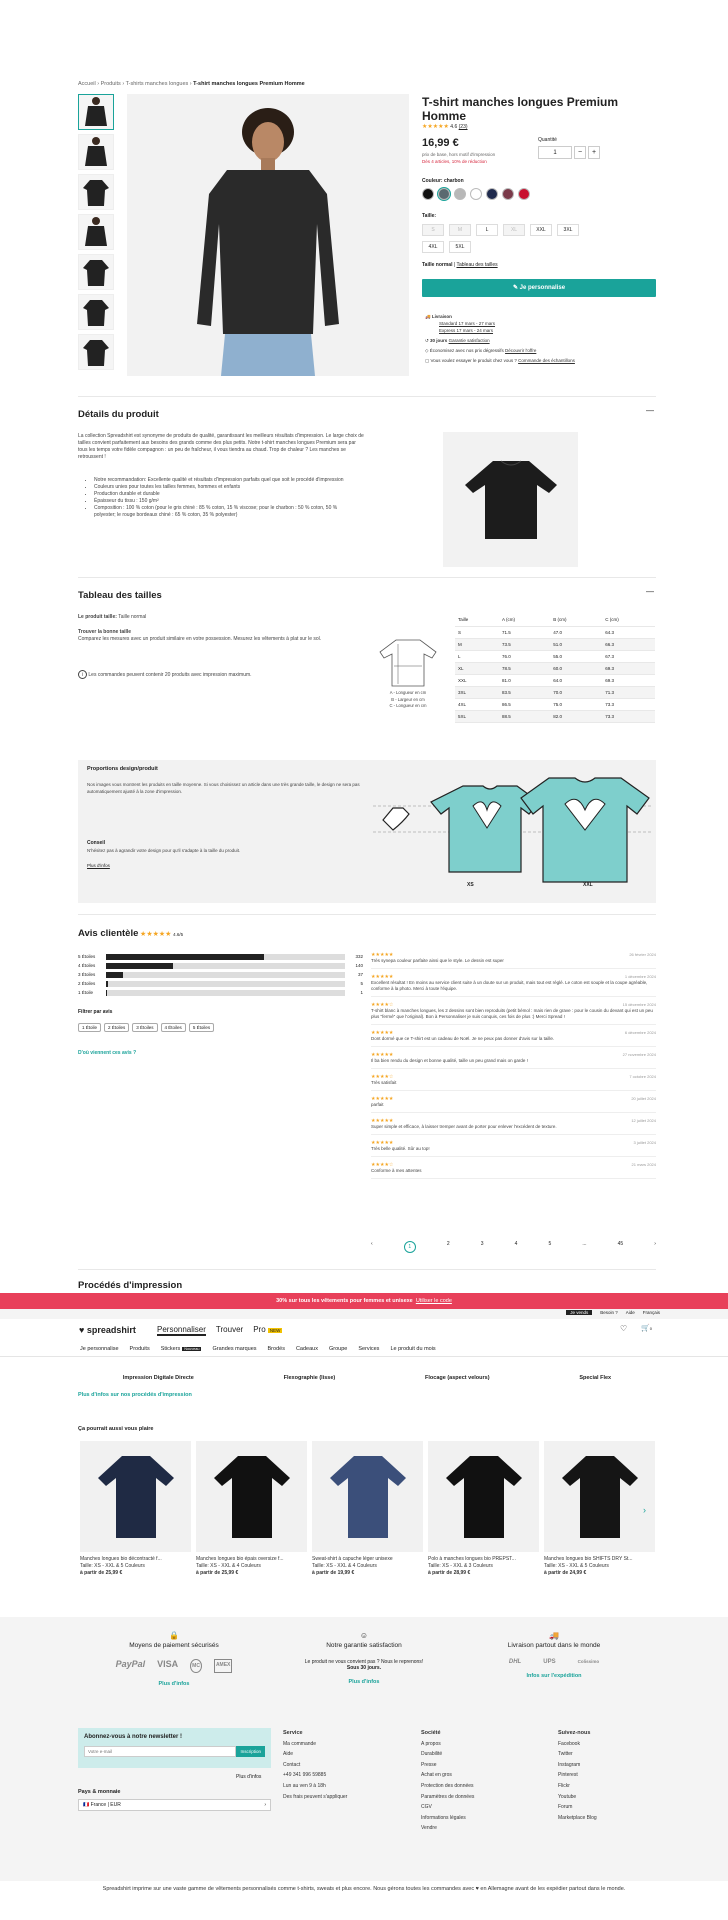 The image size is (728, 1920). I want to click on nav-link: Grandes marques, so click(234, 1349).